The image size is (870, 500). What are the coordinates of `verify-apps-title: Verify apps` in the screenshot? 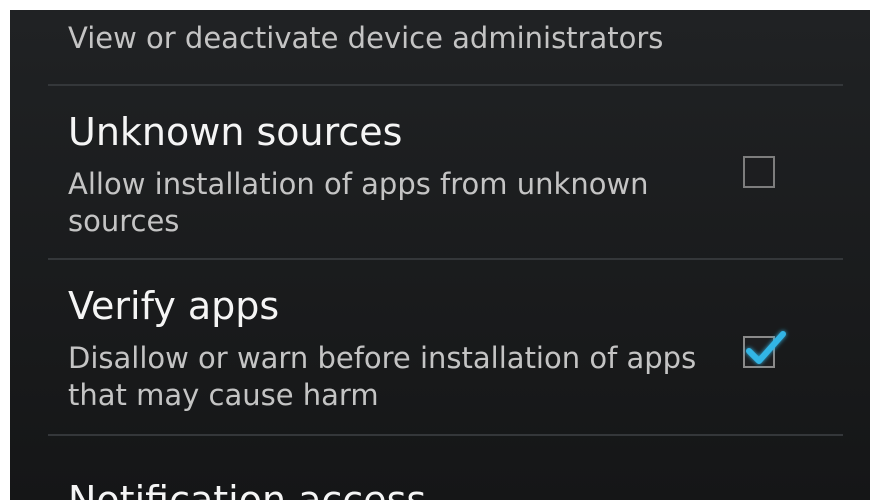 It's located at (174, 306).